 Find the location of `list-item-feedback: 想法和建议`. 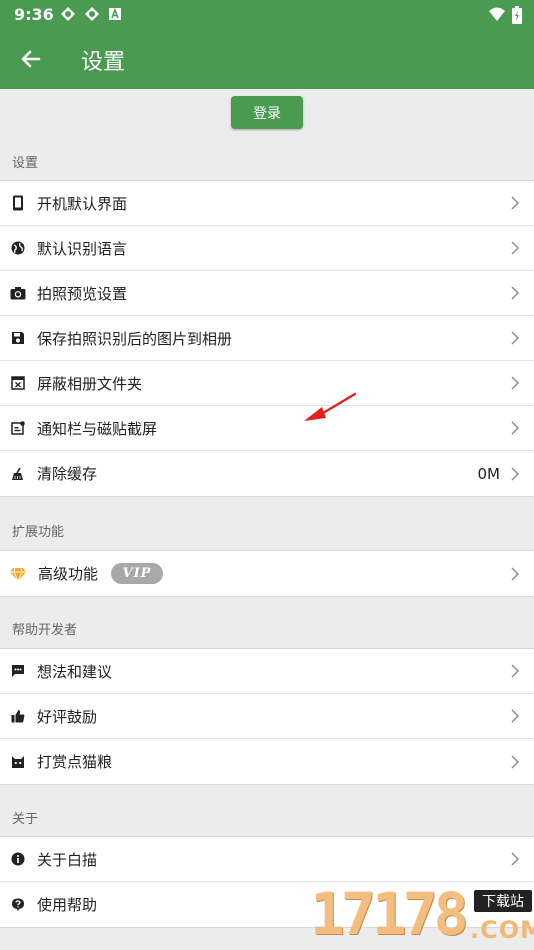

list-item-feedback: 想法和建议 is located at coordinates (267, 671).